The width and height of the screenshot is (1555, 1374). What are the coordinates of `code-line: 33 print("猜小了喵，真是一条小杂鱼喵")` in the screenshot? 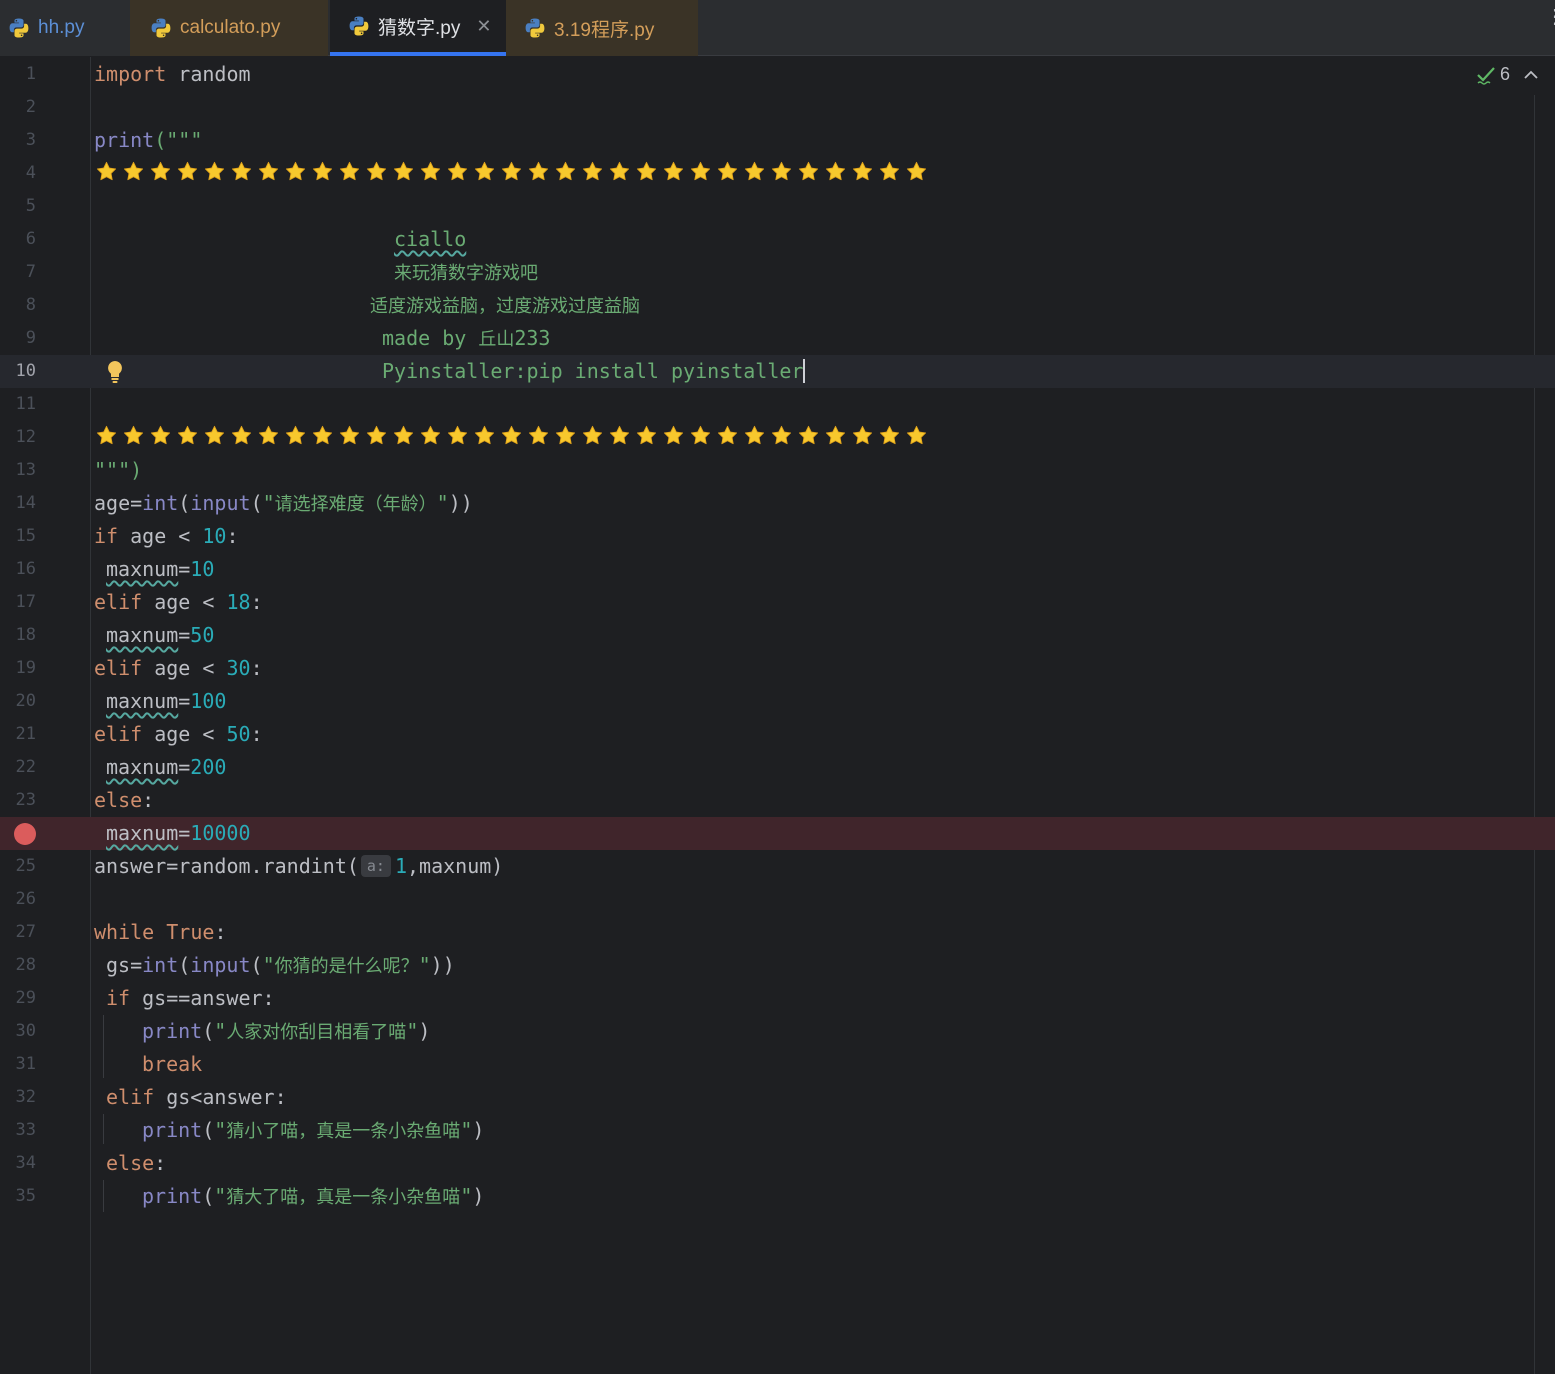 It's located at (777, 1130).